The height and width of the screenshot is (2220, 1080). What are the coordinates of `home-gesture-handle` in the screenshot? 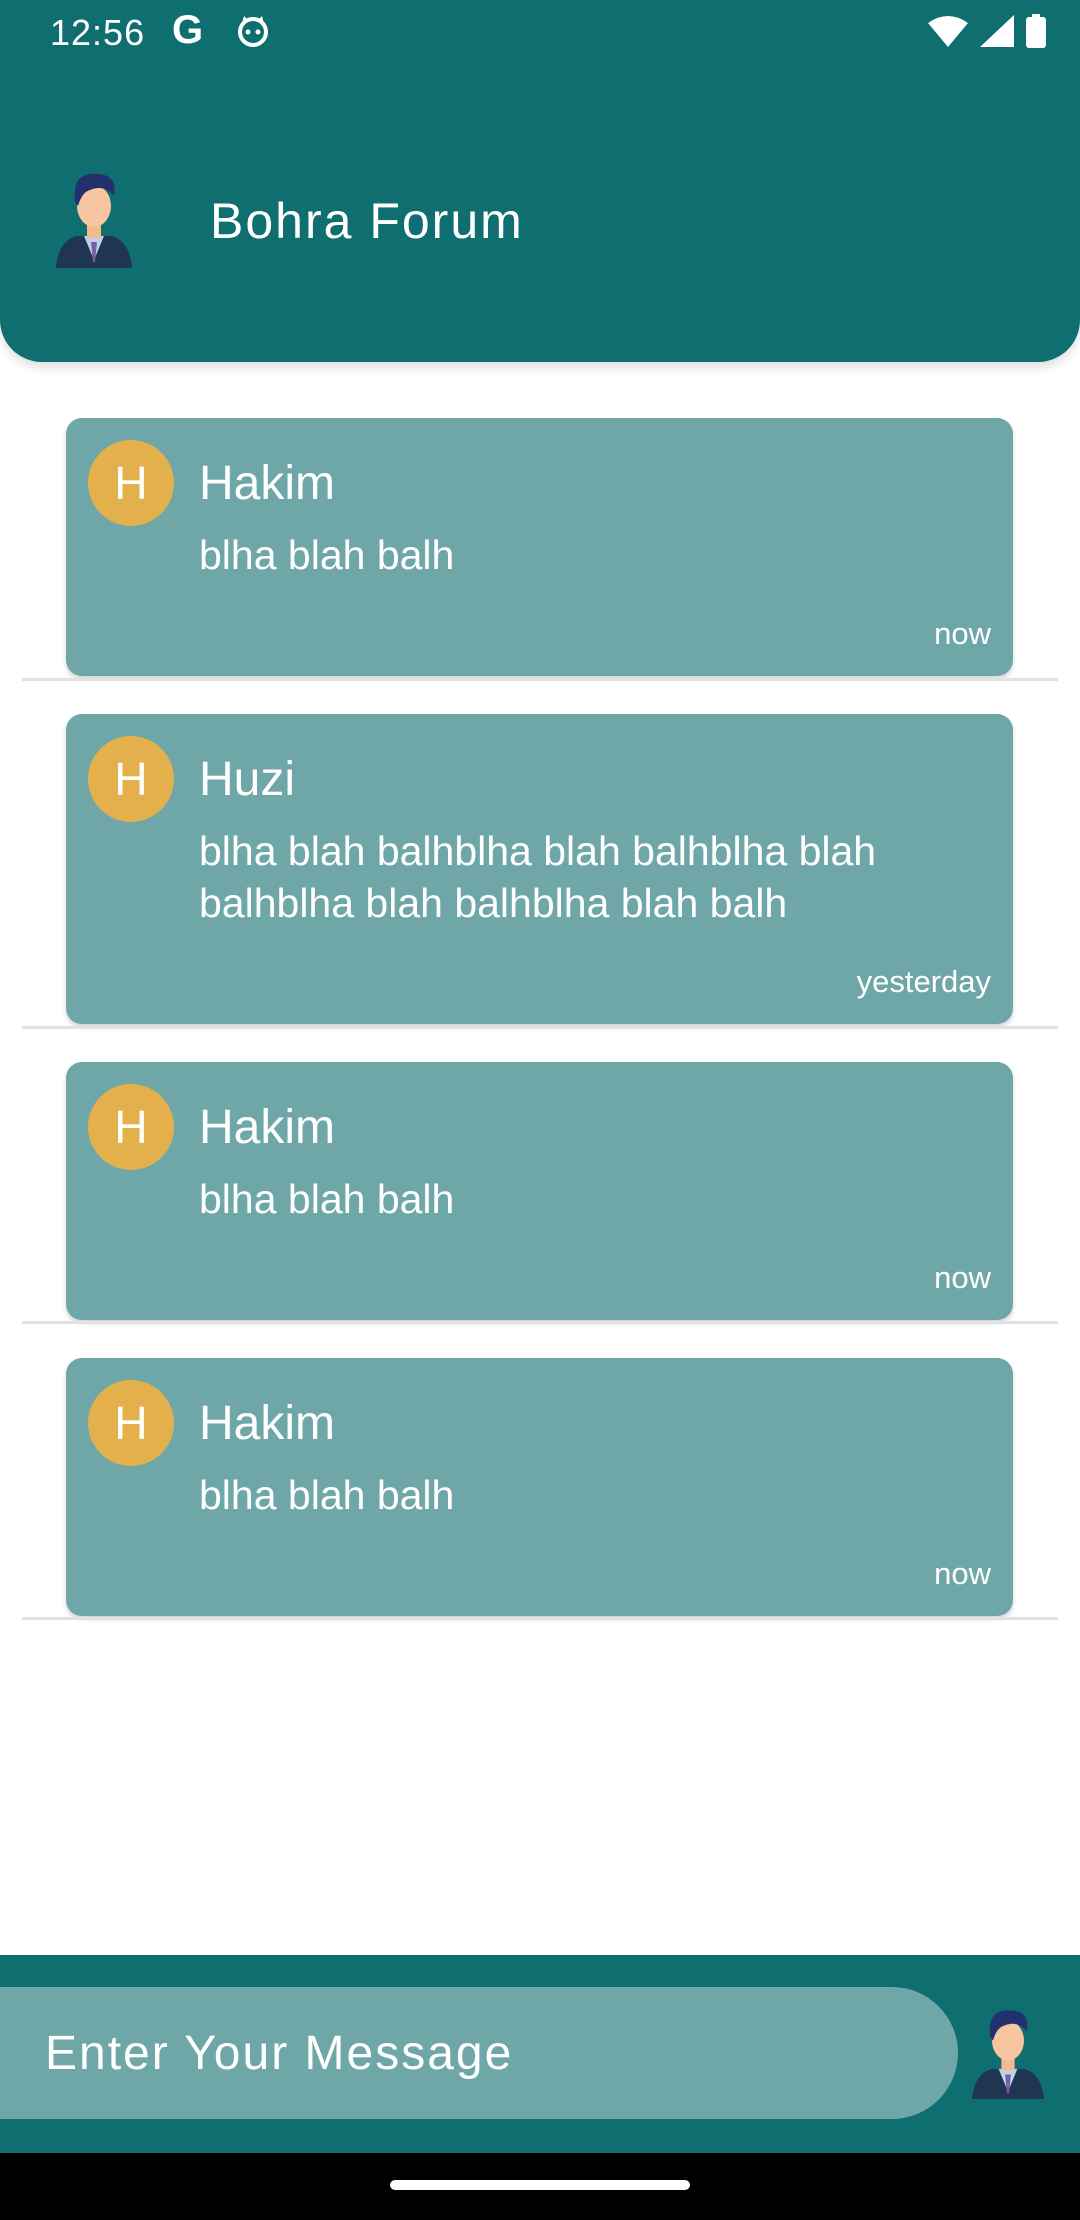 It's located at (540, 2185).